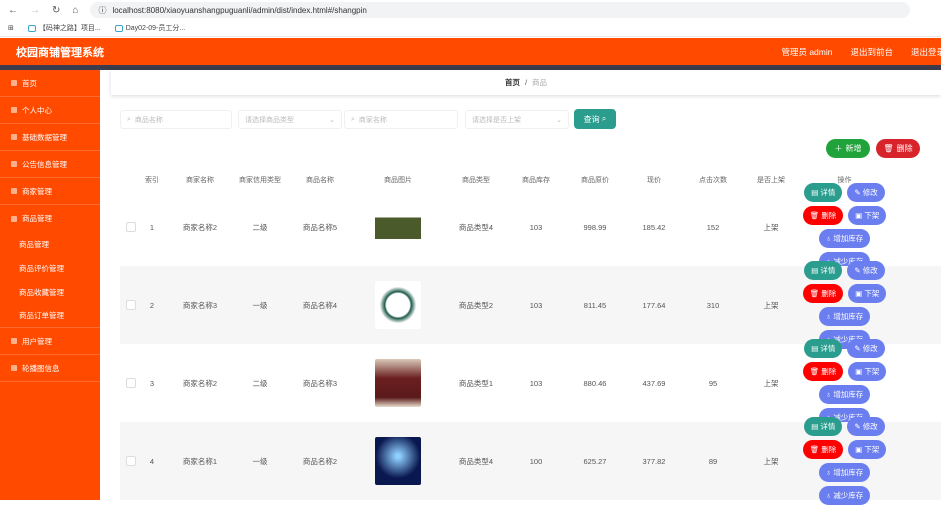 The width and height of the screenshot is (941, 505). I want to click on users-icon, so click(14, 341).